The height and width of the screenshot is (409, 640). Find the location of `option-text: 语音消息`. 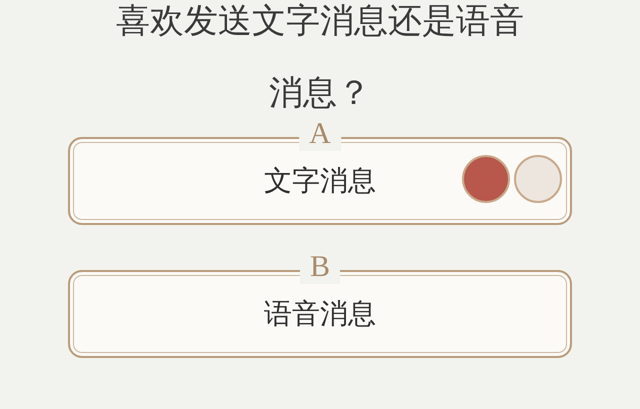

option-text: 语音消息 is located at coordinates (320, 314).